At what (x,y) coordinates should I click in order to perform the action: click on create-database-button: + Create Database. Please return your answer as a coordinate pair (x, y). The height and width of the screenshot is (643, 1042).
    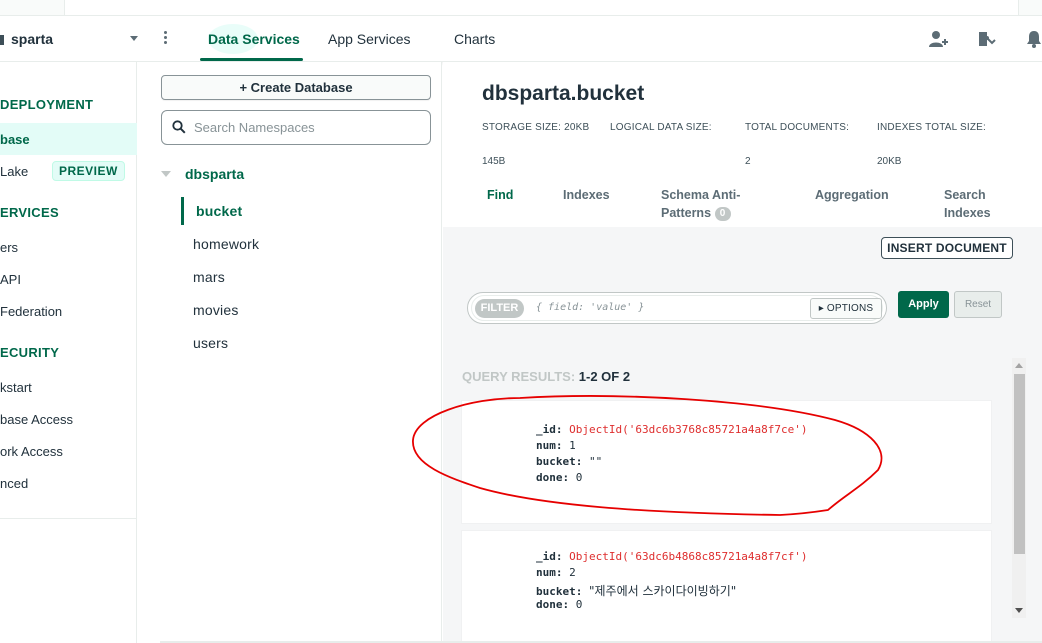
    Looking at the image, I should click on (296, 87).